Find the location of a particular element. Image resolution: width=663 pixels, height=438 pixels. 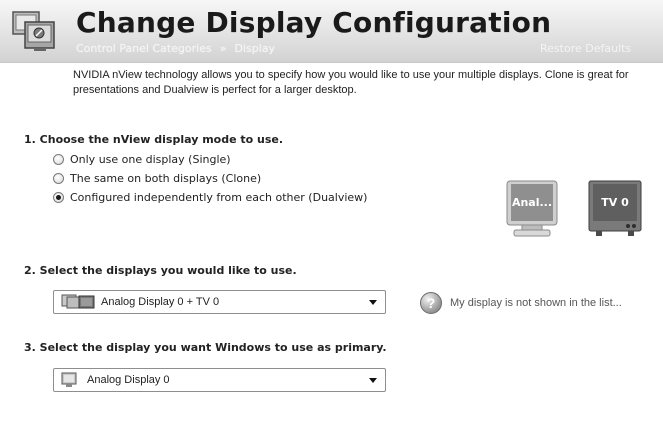

primary-display-dropdown: Analog Display 0 is located at coordinates (219, 380).